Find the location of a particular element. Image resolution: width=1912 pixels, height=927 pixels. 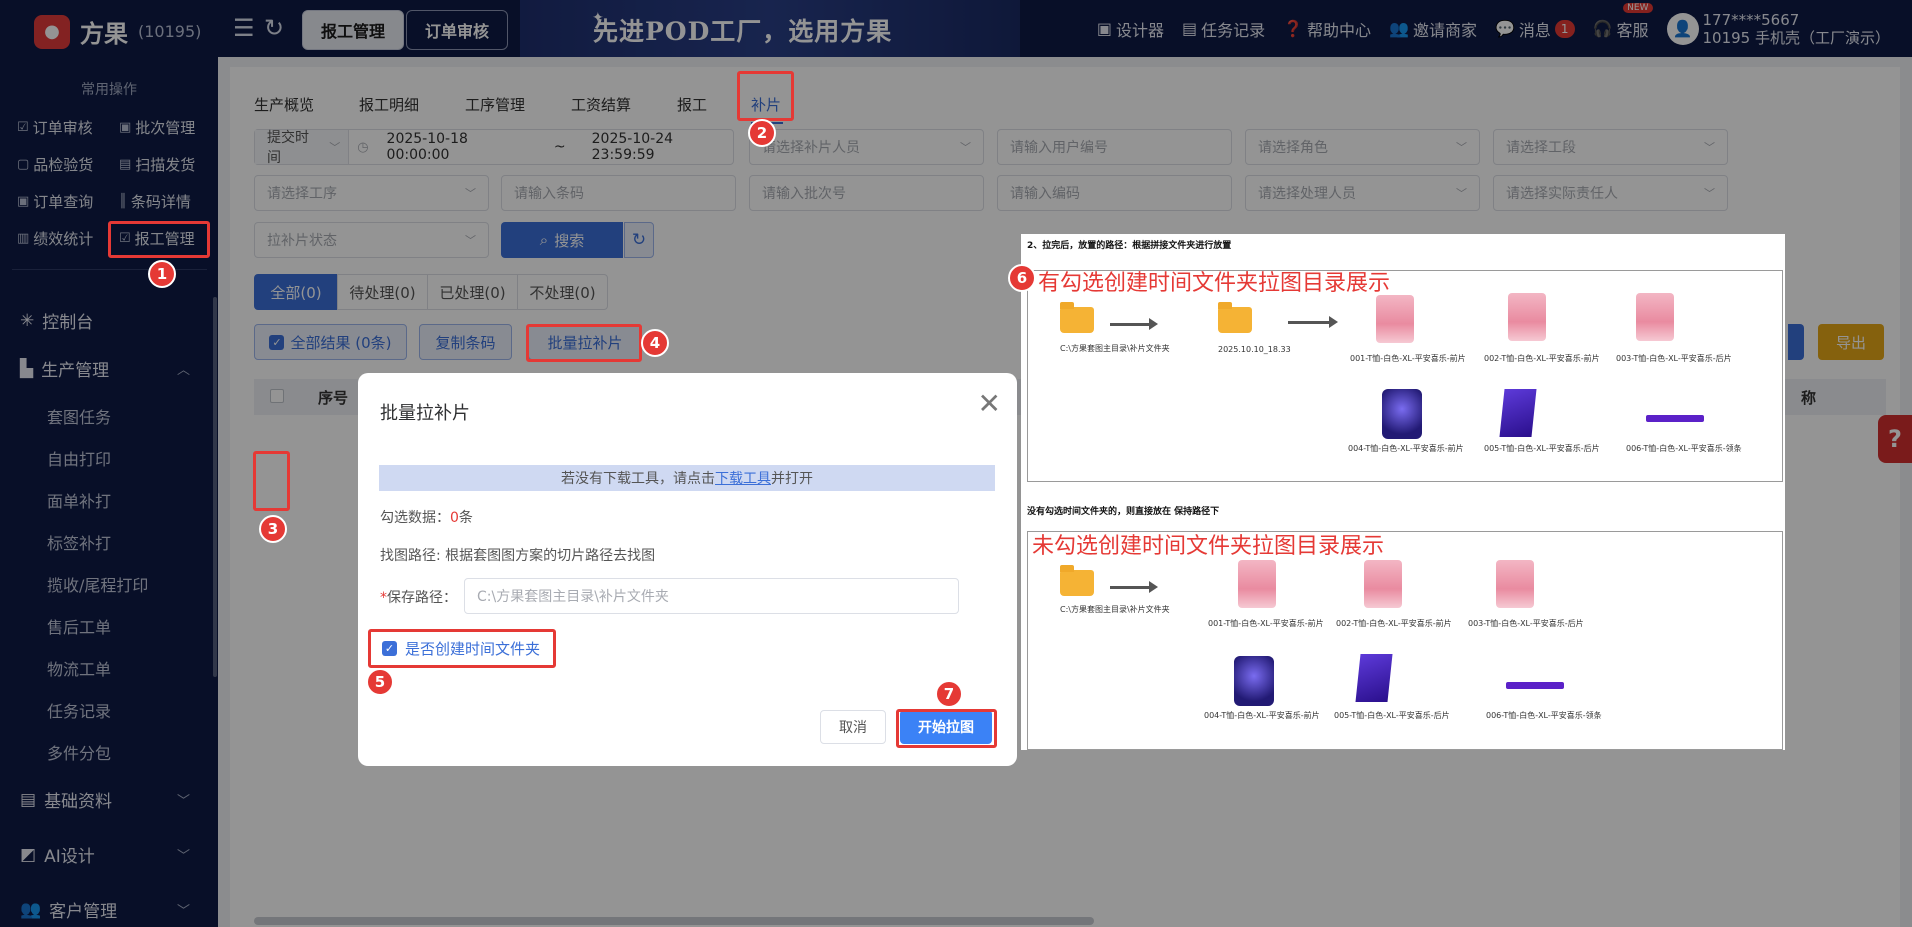

step-marker-7: 7 is located at coordinates (949, 694).